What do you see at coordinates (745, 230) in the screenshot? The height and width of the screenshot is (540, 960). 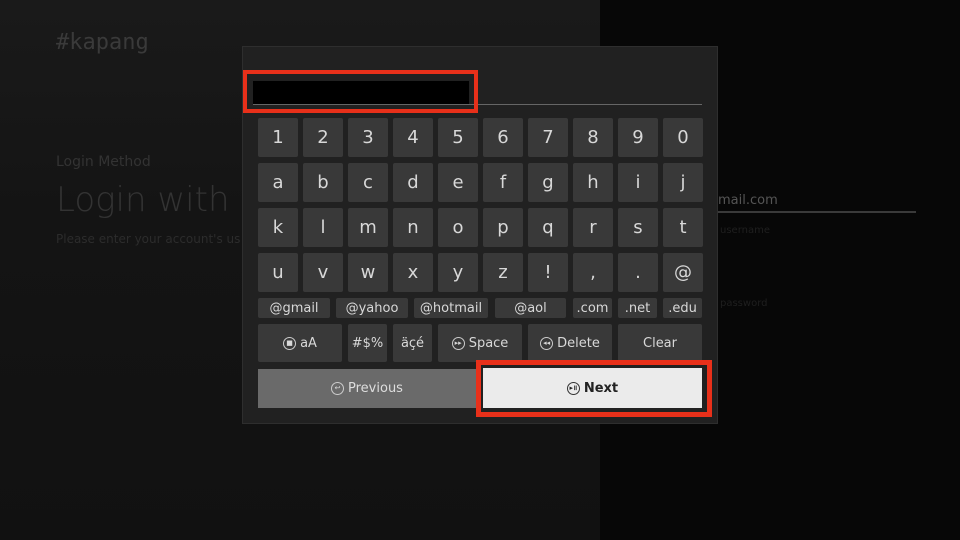 I see `username-label: username` at bounding box center [745, 230].